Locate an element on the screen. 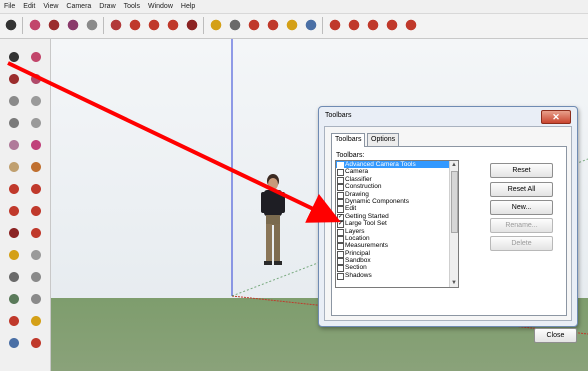  components-icon is located at coordinates (373, 25).